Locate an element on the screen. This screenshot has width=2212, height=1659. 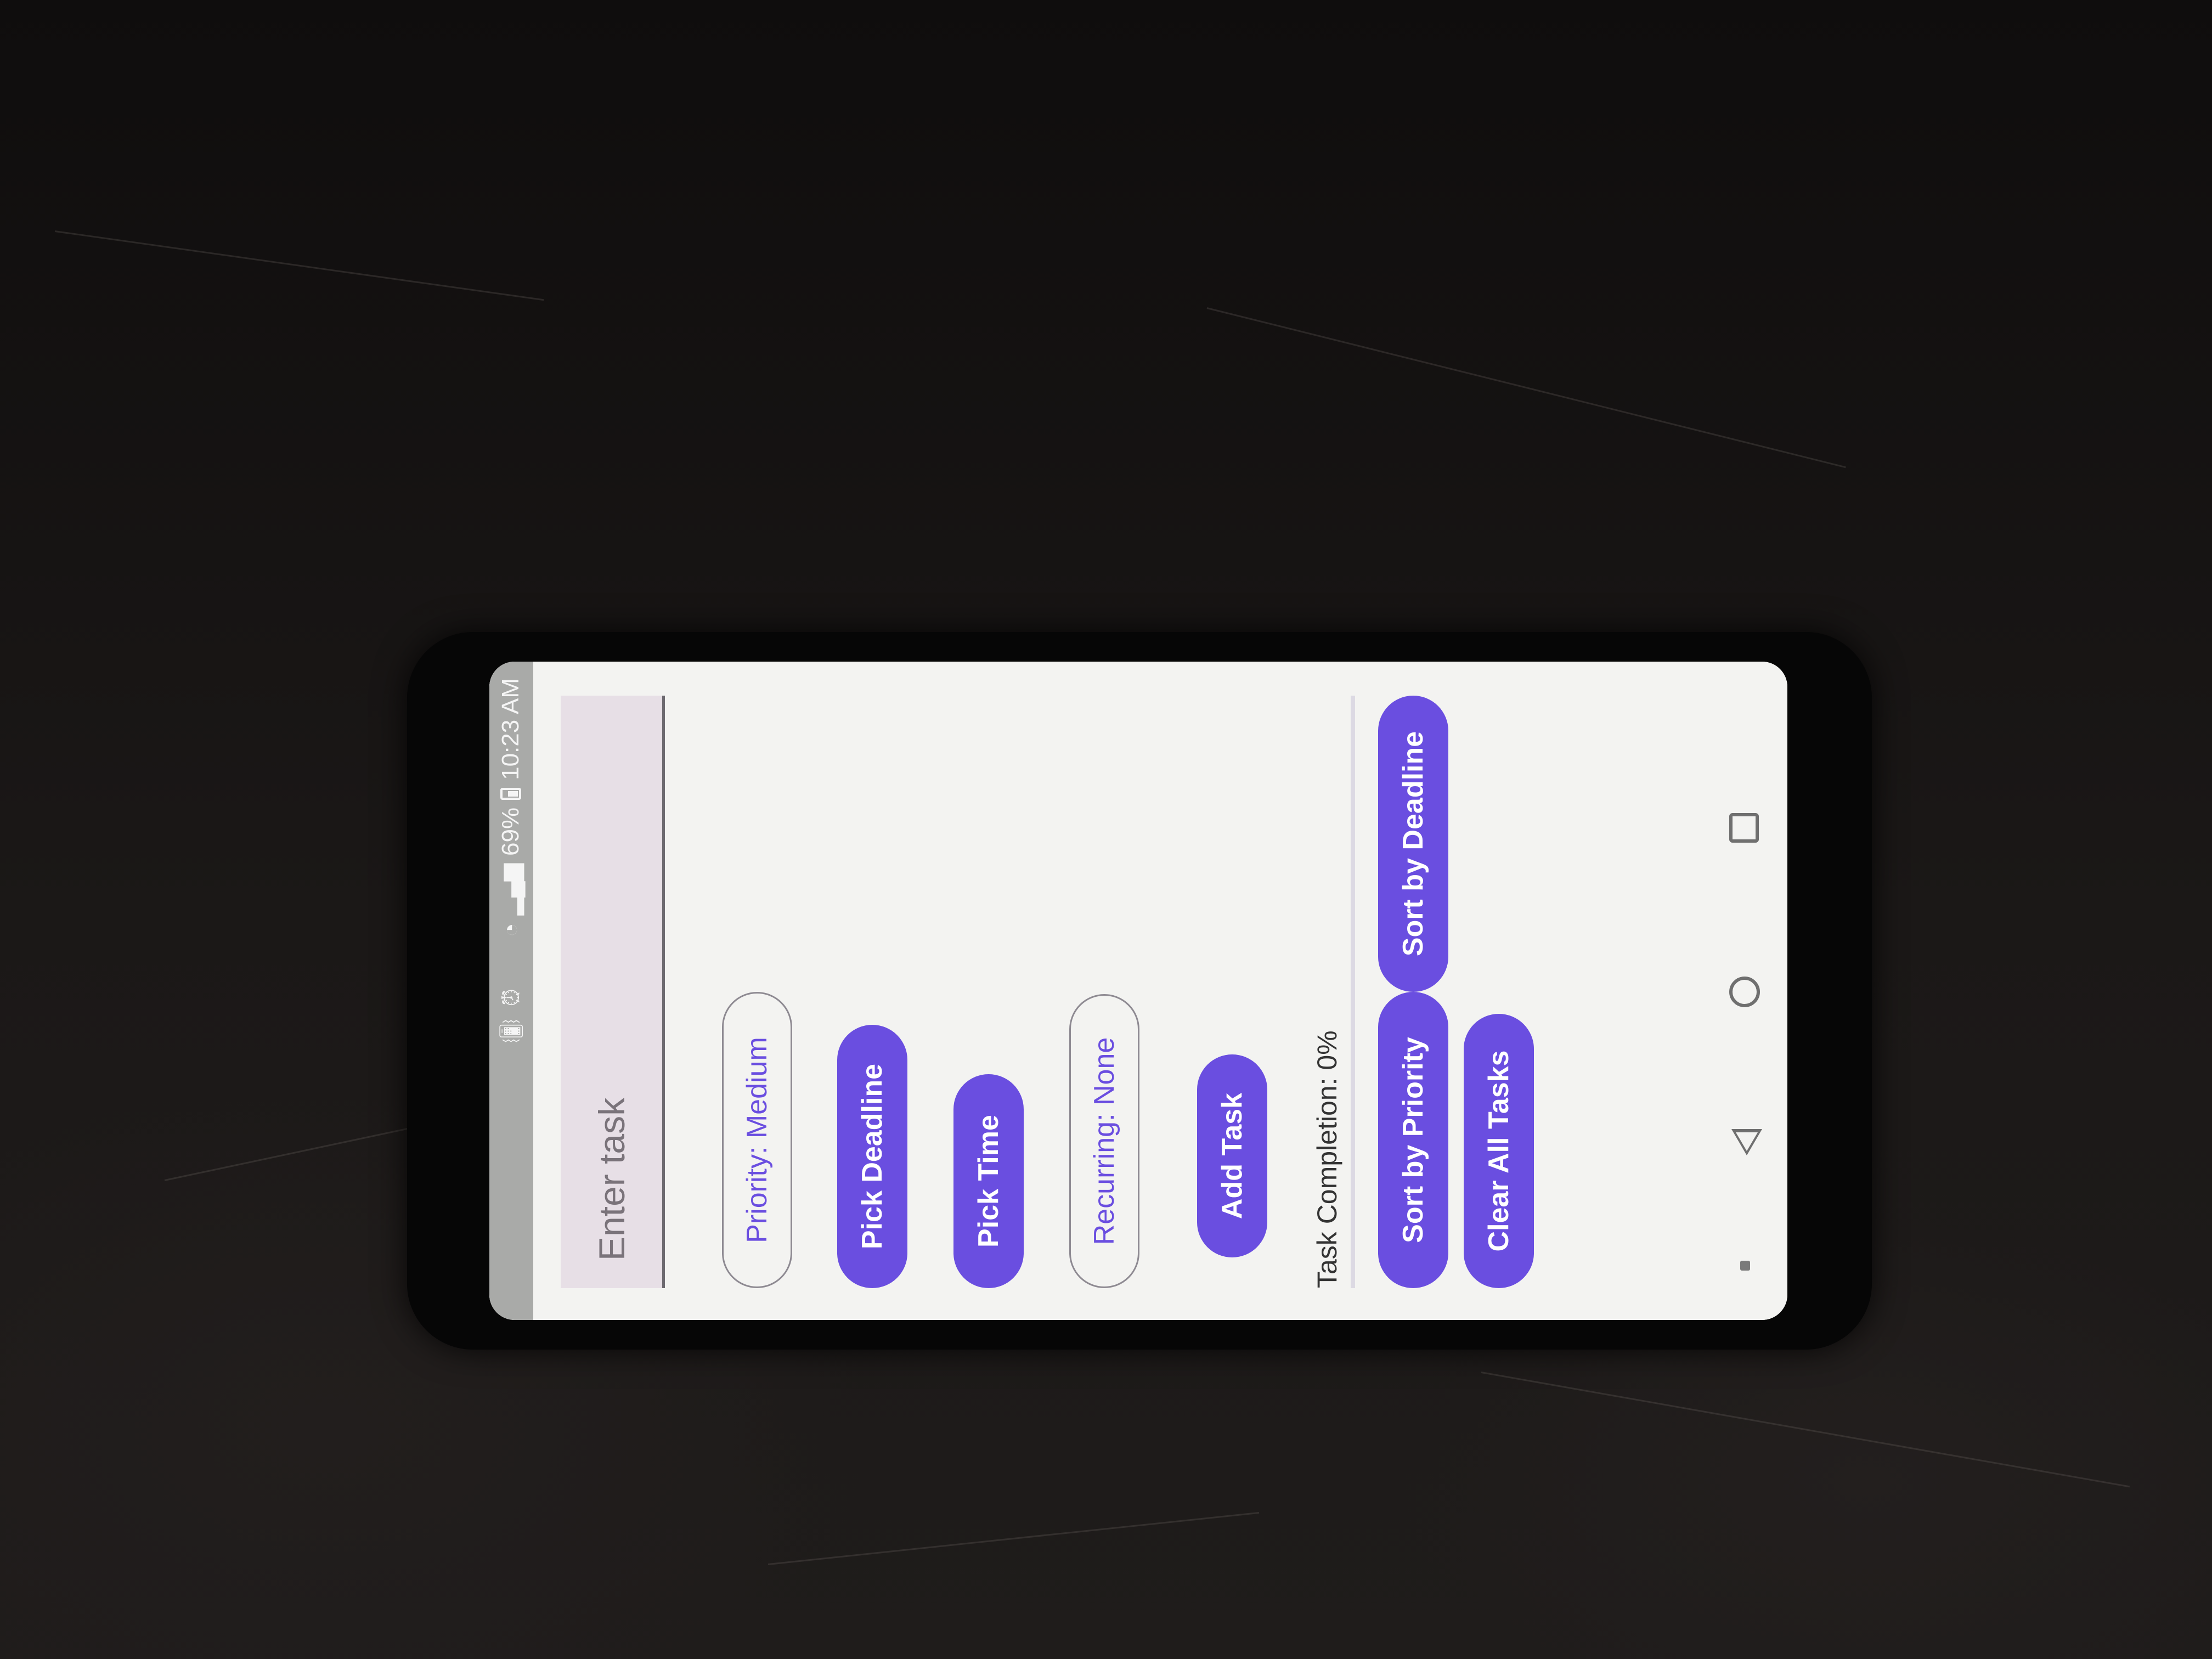
alarm-icon: ⏰︎ is located at coordinates (511, 998).